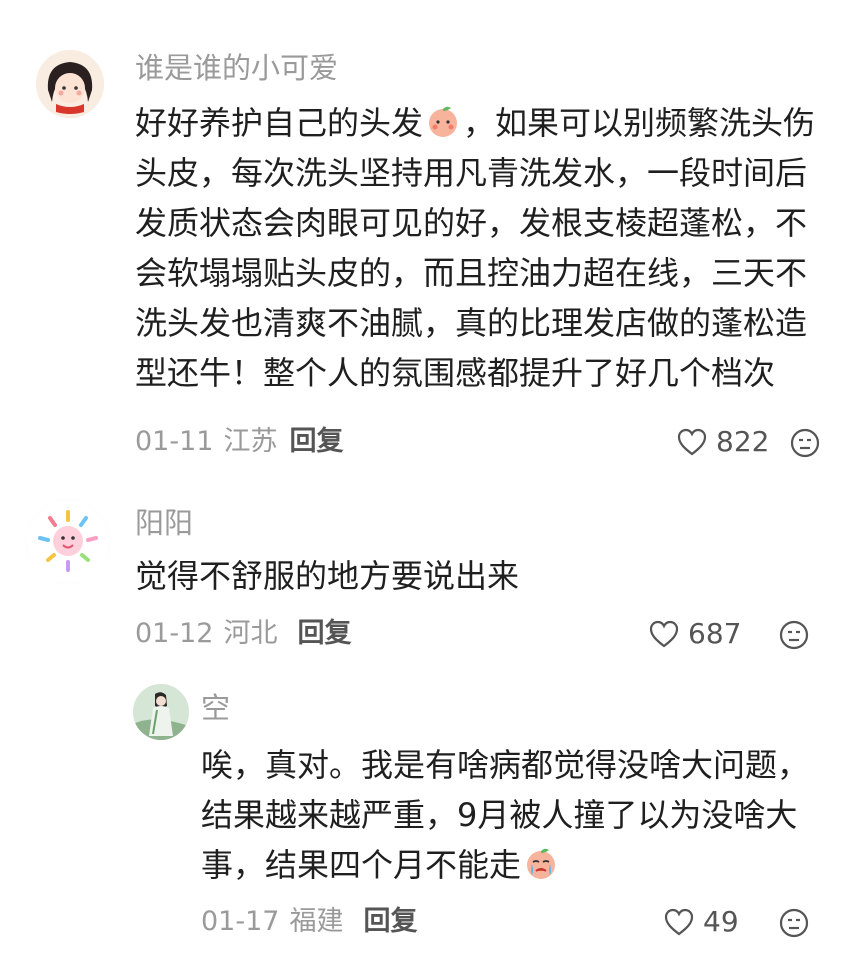 This screenshot has height=977, width=868. Describe the element at coordinates (715, 633) in the screenshot. I see `like-count: 687` at that location.